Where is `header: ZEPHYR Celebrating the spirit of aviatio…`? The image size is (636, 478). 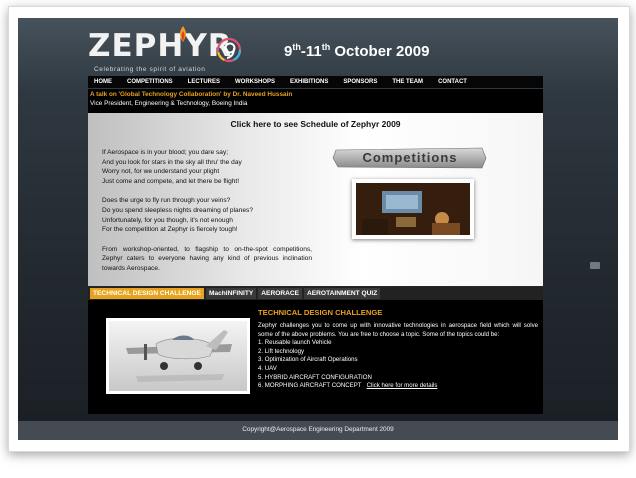 header: ZEPHYR Celebrating the spirit of aviatio… is located at coordinates (318, 47).